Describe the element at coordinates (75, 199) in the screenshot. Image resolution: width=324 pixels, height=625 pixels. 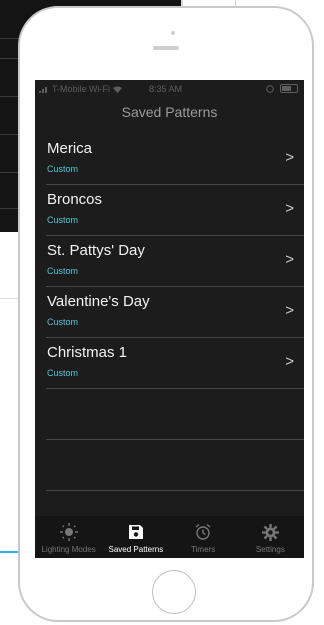
I see `pattern-name: Broncos` at that location.